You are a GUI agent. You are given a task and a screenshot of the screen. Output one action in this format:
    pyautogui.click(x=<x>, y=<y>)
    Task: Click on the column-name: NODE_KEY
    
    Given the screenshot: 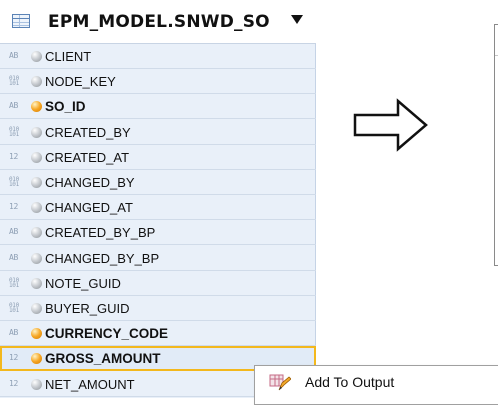 What is the action you would take?
    pyautogui.click(x=80, y=82)
    